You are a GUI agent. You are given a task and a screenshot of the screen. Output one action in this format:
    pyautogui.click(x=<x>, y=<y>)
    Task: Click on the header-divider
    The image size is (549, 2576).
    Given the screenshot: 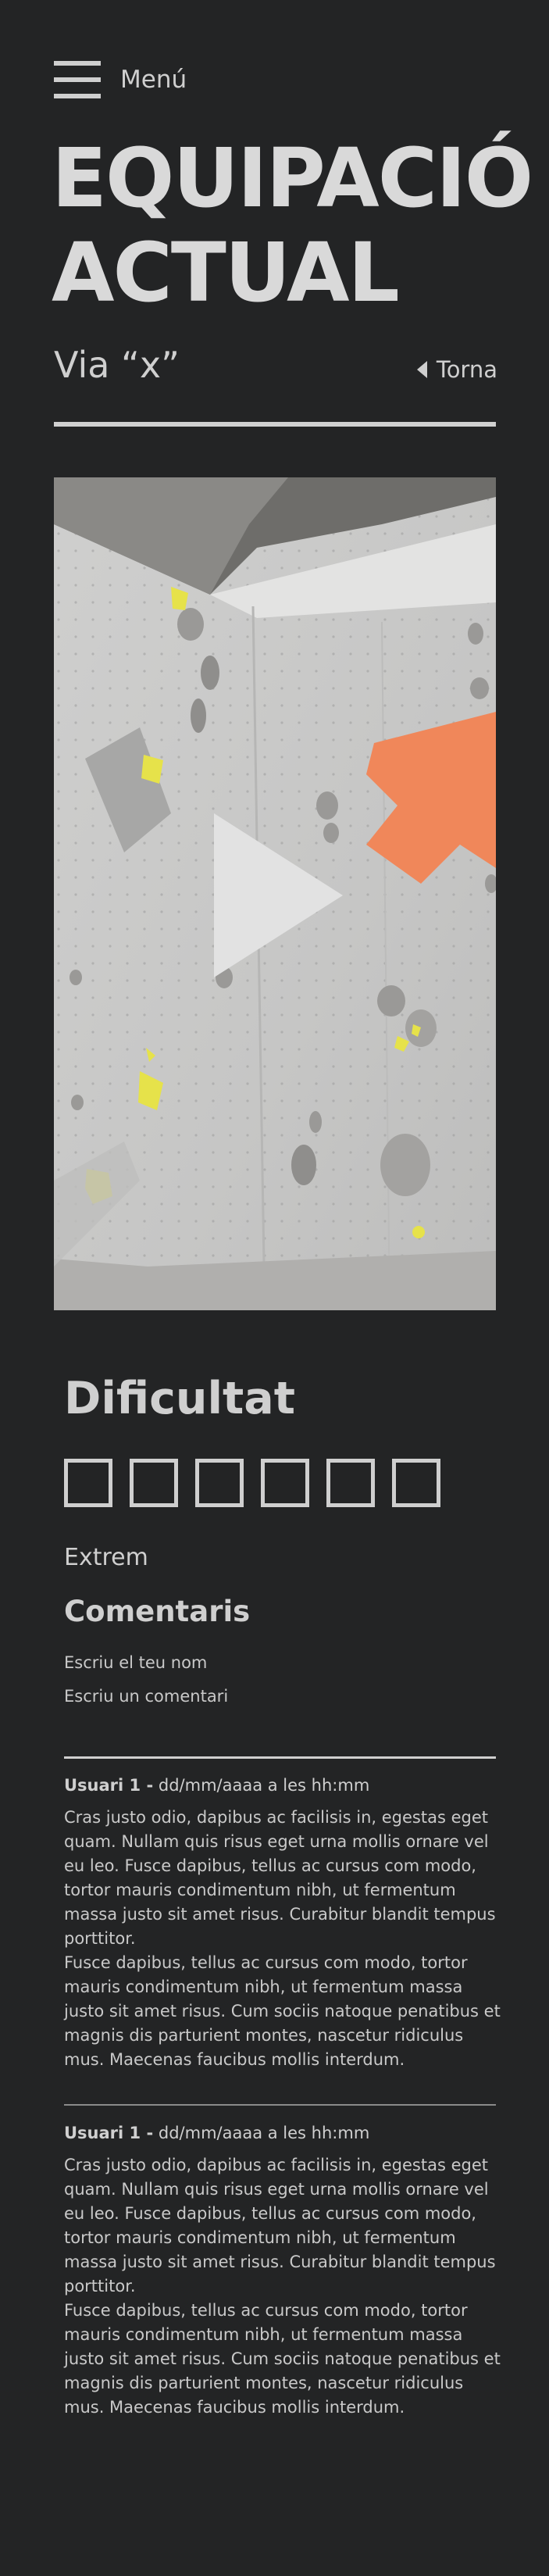 What is the action you would take?
    pyautogui.click(x=275, y=425)
    